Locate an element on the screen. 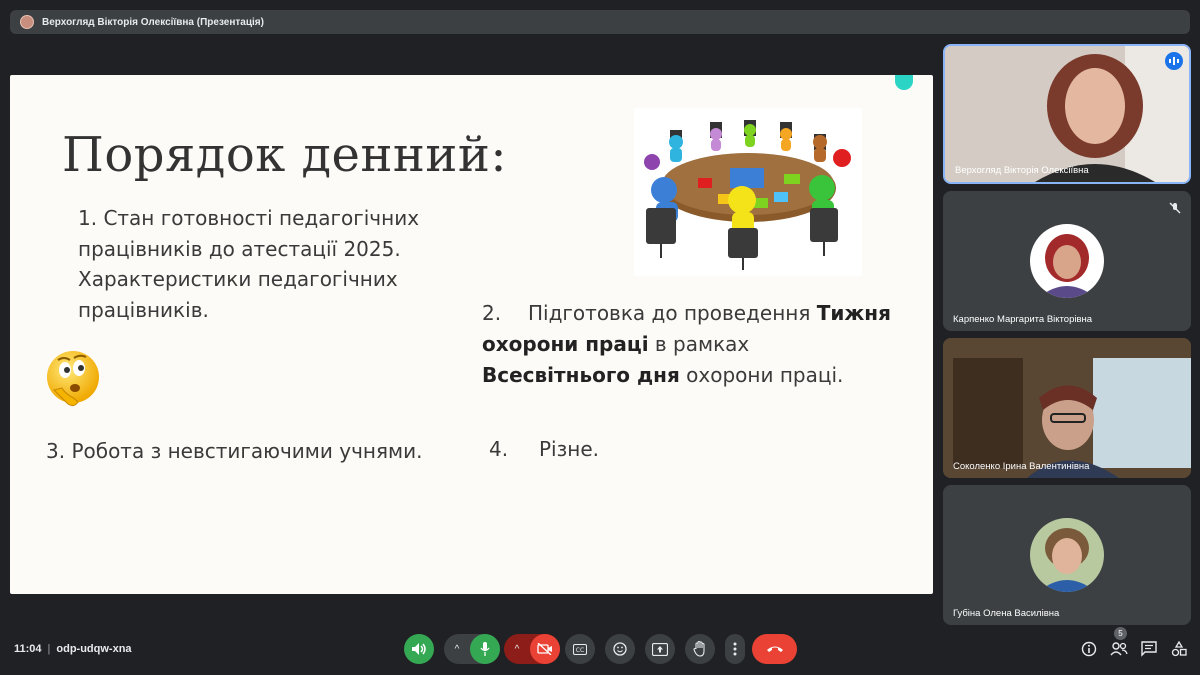  svg-text: CC is located at coordinates (580, 650).